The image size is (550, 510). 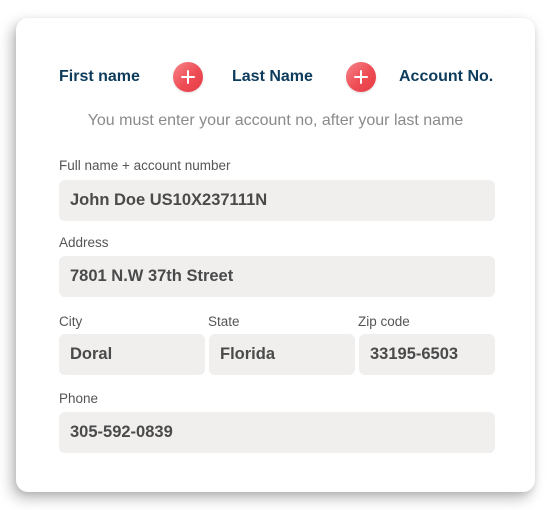 I want to click on state-label: State, so click(x=224, y=321).